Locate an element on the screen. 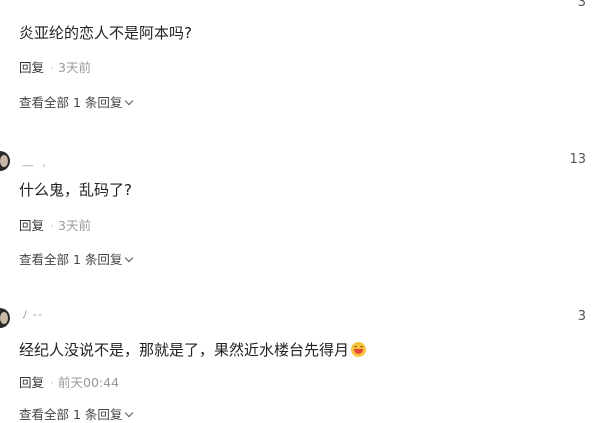 This screenshot has height=423, width=600. comment-meta: 回复 · 前天00:44 is located at coordinates (69, 381).